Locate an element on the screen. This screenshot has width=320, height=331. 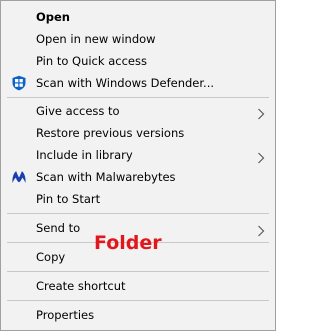
menu-item-send-to-label: Send to is located at coordinates (58, 228).